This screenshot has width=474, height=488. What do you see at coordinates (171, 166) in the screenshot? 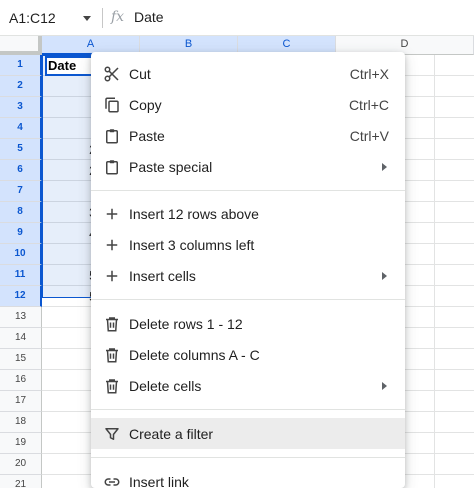
I see `menu-item-label: Paste special` at bounding box center [171, 166].